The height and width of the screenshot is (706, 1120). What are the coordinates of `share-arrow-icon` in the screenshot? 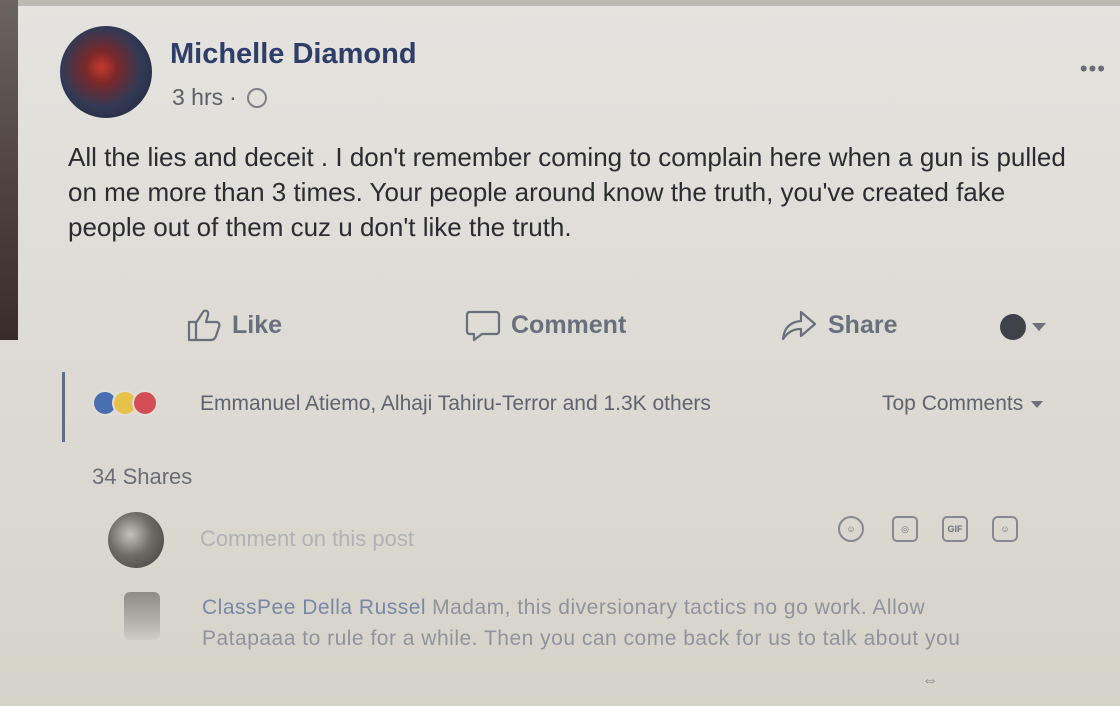 It's located at (799, 325).